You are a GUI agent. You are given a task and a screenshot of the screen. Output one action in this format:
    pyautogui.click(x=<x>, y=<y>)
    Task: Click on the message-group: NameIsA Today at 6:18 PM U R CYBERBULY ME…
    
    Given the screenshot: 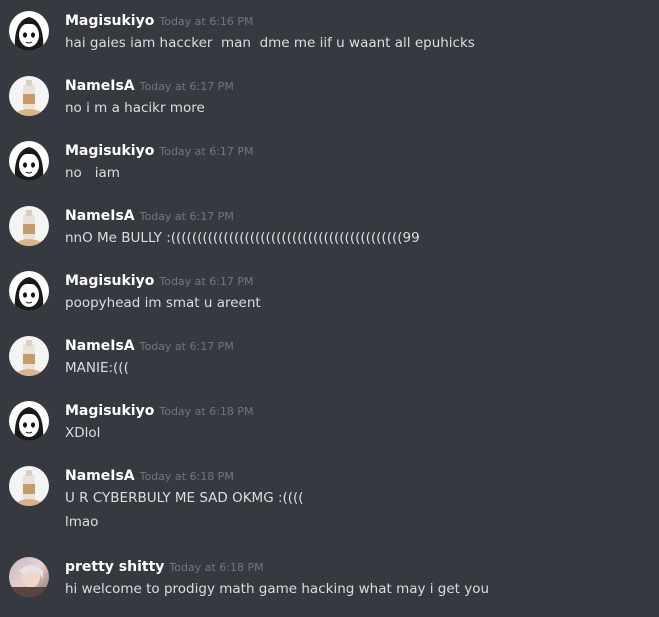 What is the action you would take?
    pyautogui.click(x=329, y=502)
    